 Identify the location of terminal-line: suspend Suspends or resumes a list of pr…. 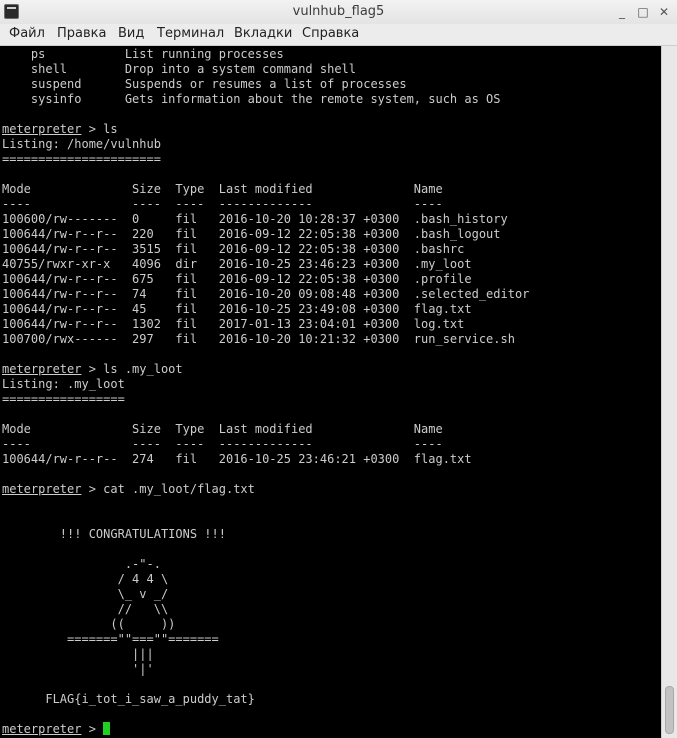
(204, 84).